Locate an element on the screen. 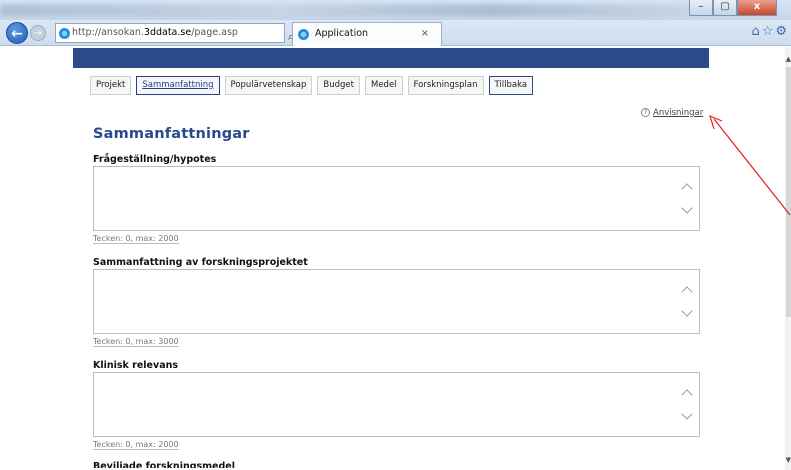 The image size is (791, 470). minimize-button: – is located at coordinates (701, 8).